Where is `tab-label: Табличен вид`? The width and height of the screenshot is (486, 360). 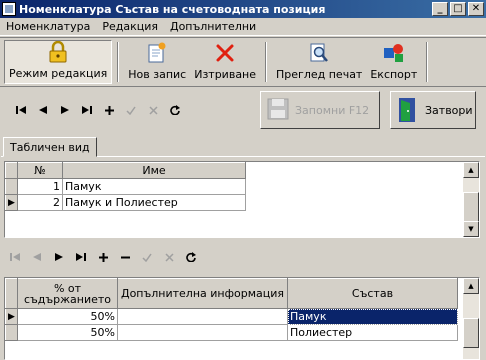
tab-label: Табличен вид is located at coordinates (50, 147).